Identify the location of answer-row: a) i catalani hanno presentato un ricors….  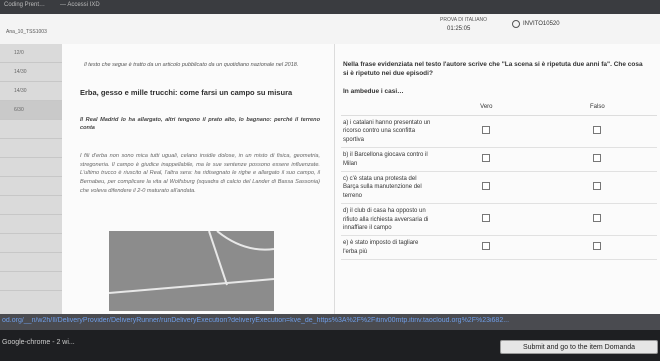
(499, 132).